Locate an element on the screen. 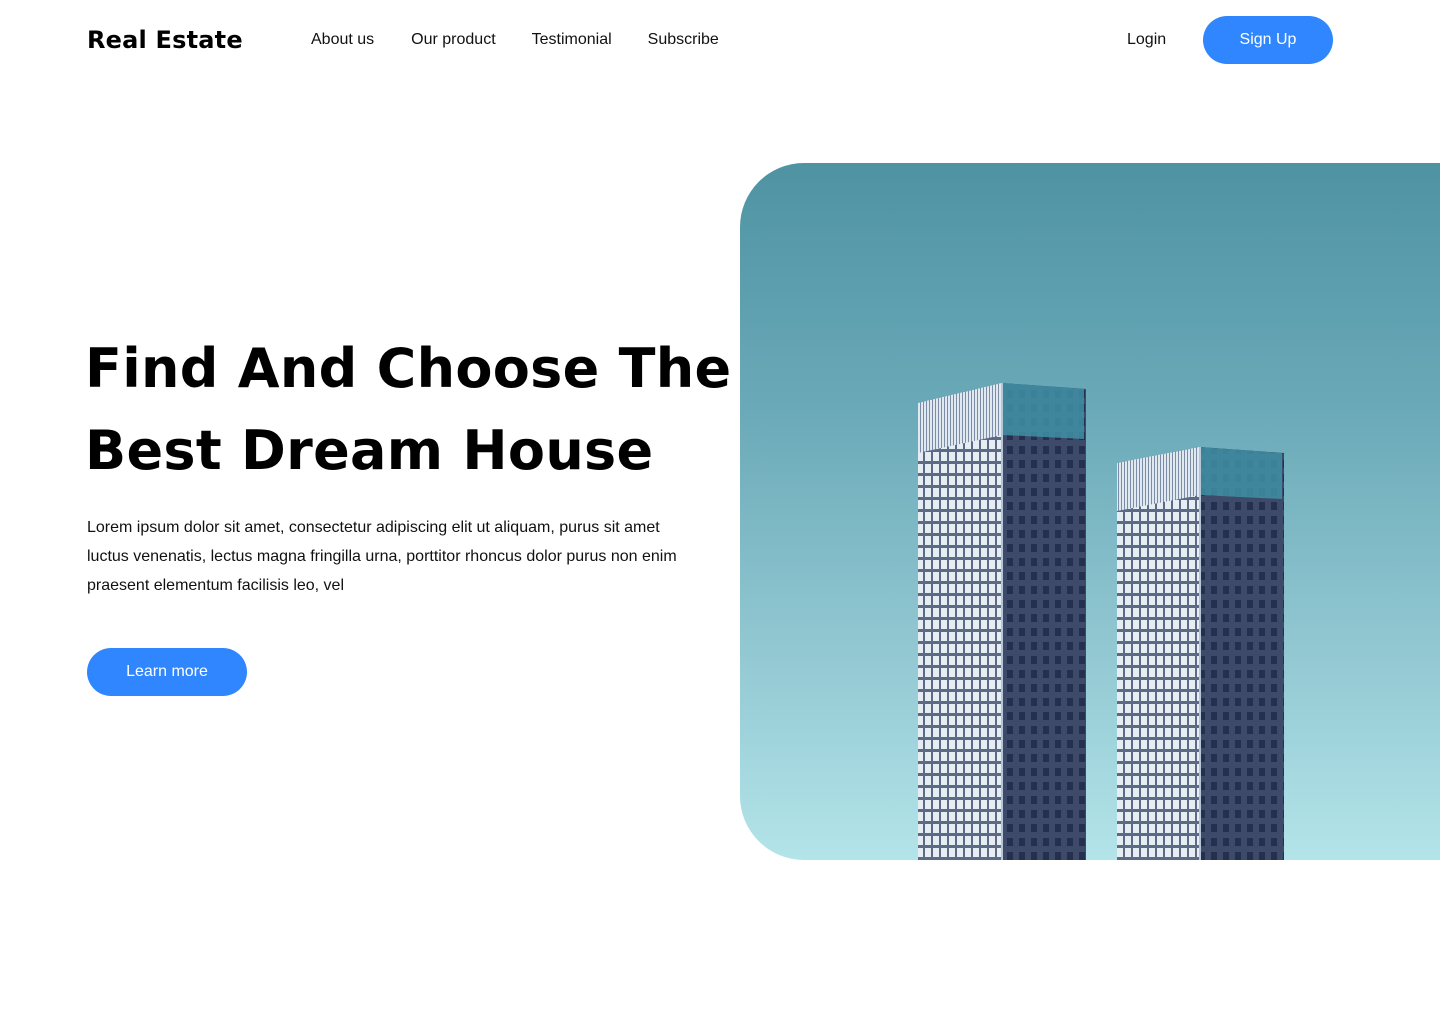  hero-title-line-2: Best Dream House is located at coordinates (369, 450).